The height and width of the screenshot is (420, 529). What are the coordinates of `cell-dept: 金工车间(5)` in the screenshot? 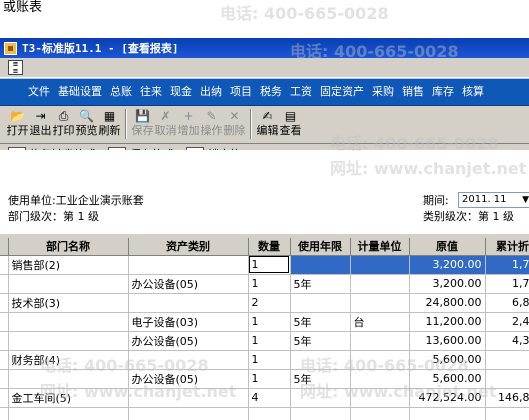 It's located at (68, 398).